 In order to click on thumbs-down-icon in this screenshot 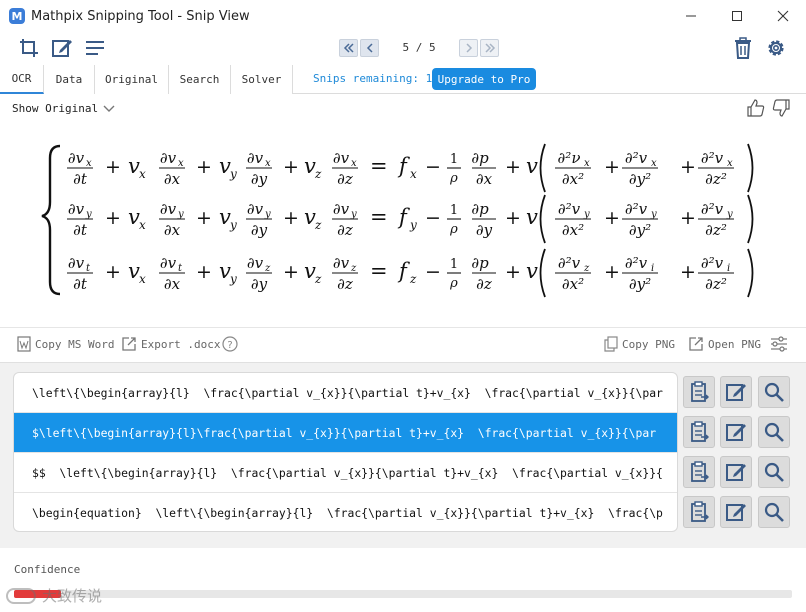, I will do `click(781, 108)`.